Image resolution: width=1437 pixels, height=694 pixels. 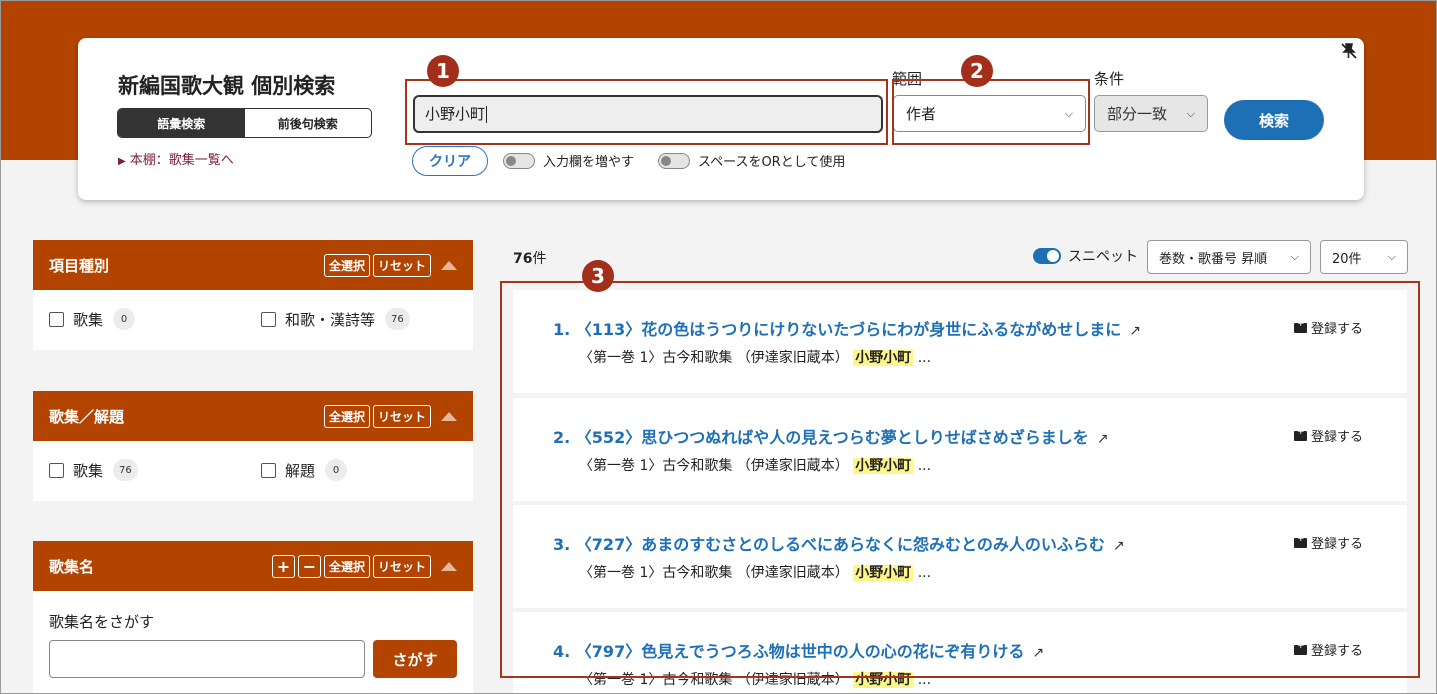 What do you see at coordinates (309, 566) in the screenshot?
I see `collapse-all-button: −` at bounding box center [309, 566].